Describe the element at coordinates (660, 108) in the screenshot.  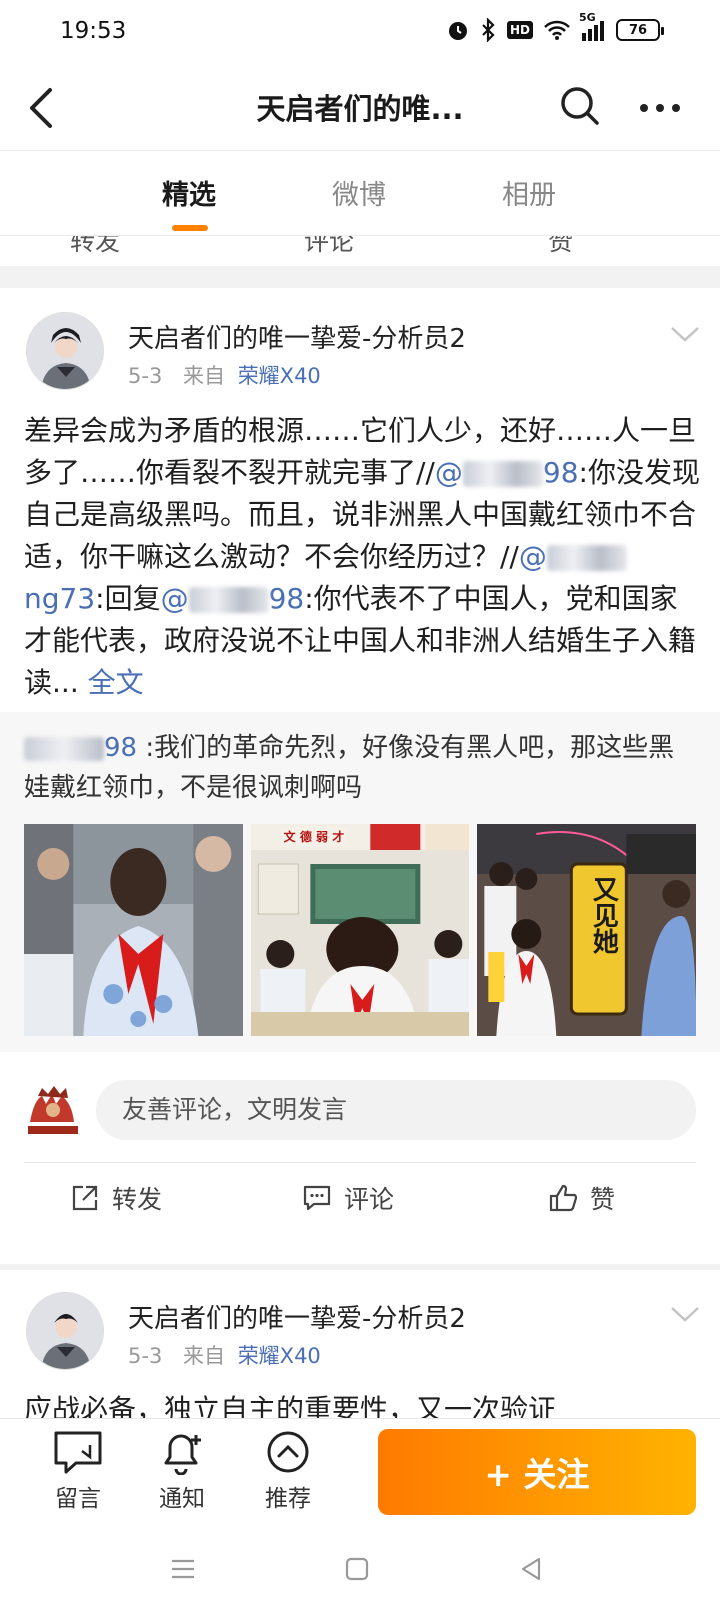
I see `more-icon` at that location.